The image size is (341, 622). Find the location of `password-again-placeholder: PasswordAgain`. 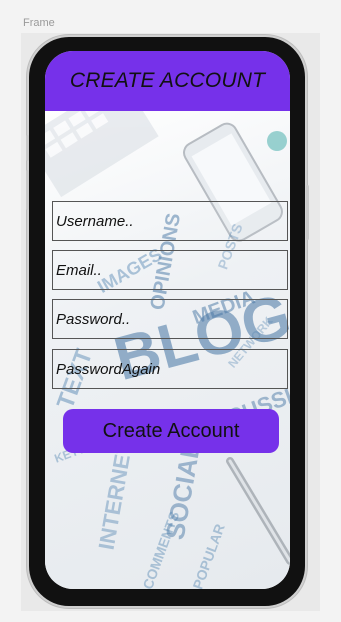

password-again-placeholder: PasswordAgain is located at coordinates (108, 369).